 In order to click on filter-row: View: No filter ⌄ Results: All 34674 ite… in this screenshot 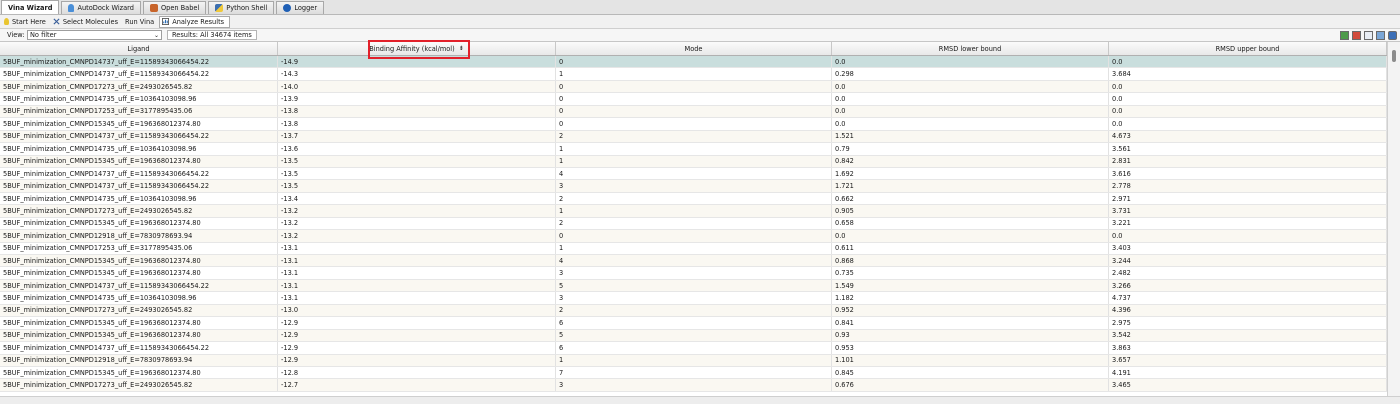, I will do `click(700, 35)`.